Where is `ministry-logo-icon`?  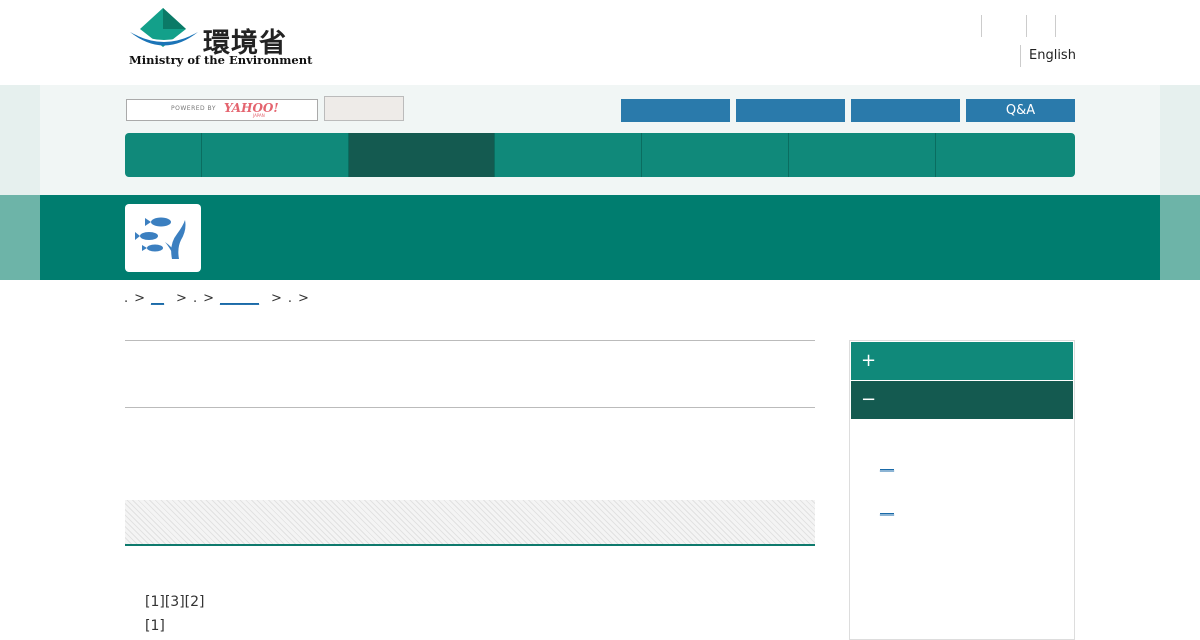 ministry-logo-icon is located at coordinates (164, 27).